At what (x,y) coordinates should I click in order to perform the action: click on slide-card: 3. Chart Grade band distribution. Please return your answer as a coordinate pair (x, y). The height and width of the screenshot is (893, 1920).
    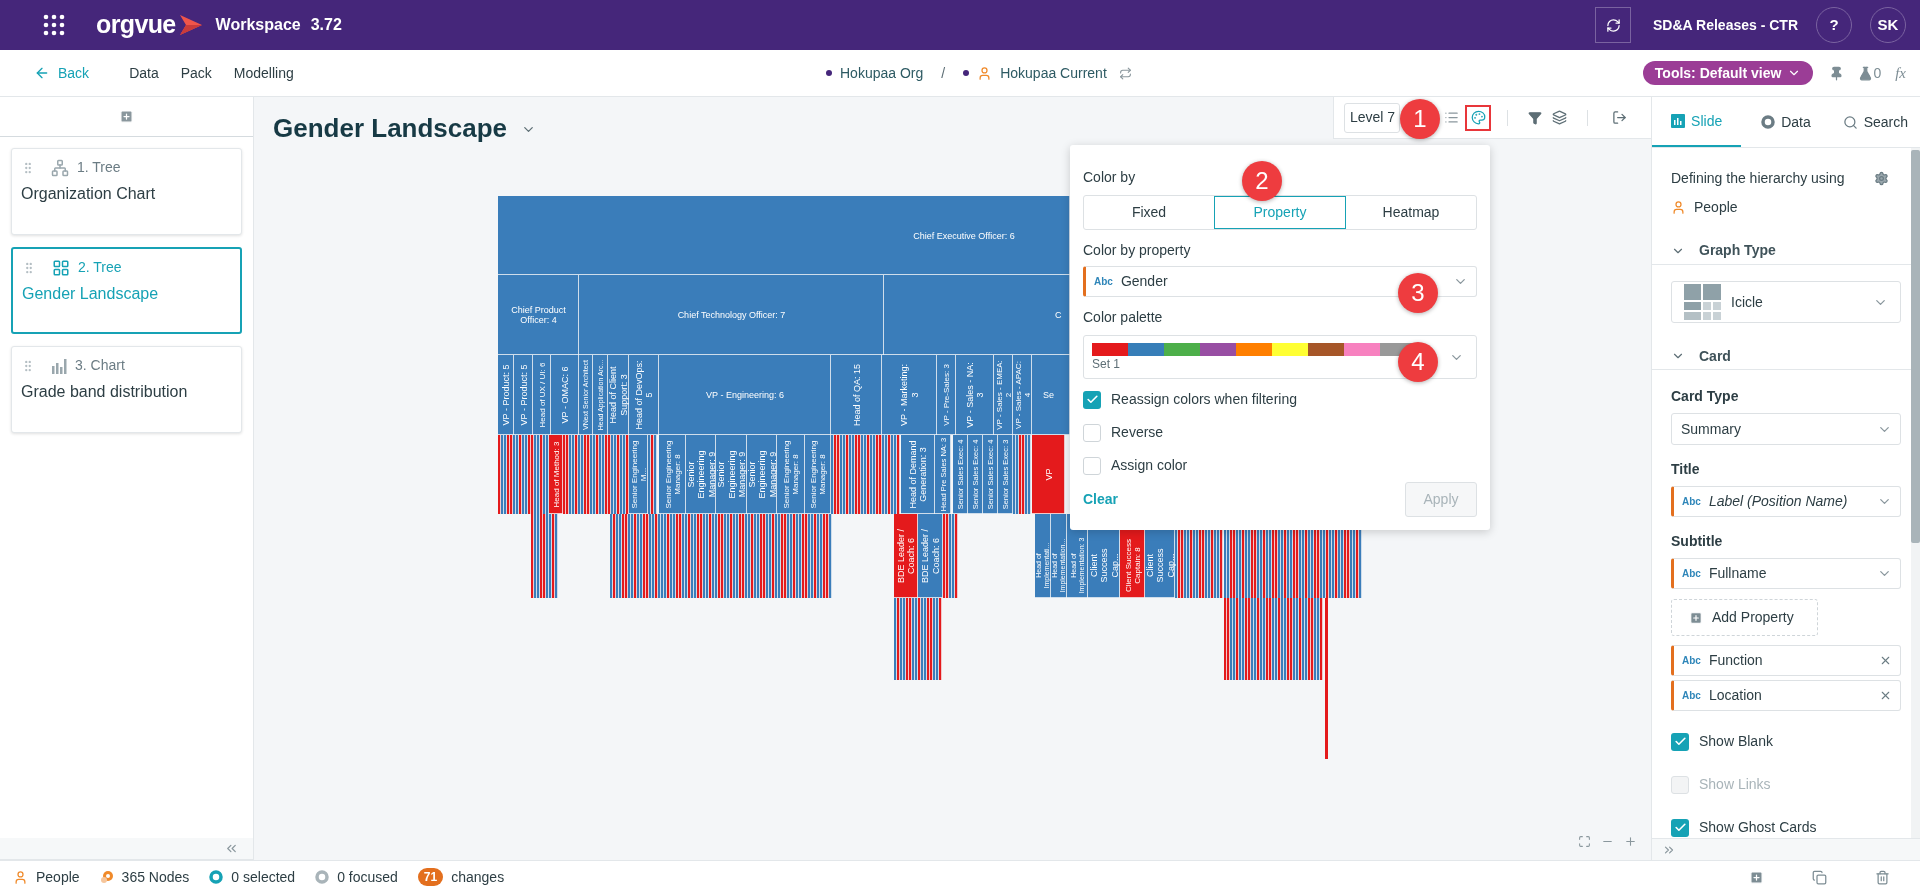
    Looking at the image, I should click on (126, 389).